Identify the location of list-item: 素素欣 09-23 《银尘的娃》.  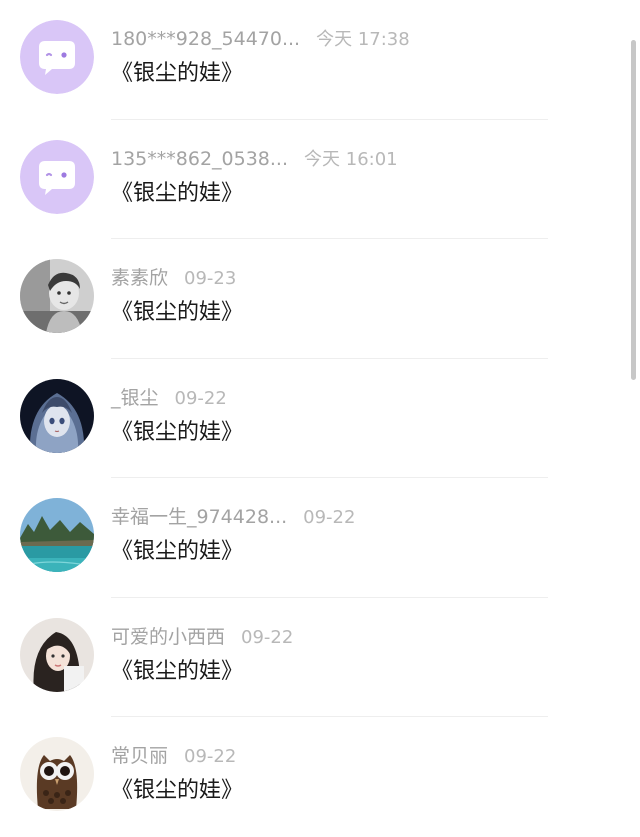
(320, 299).